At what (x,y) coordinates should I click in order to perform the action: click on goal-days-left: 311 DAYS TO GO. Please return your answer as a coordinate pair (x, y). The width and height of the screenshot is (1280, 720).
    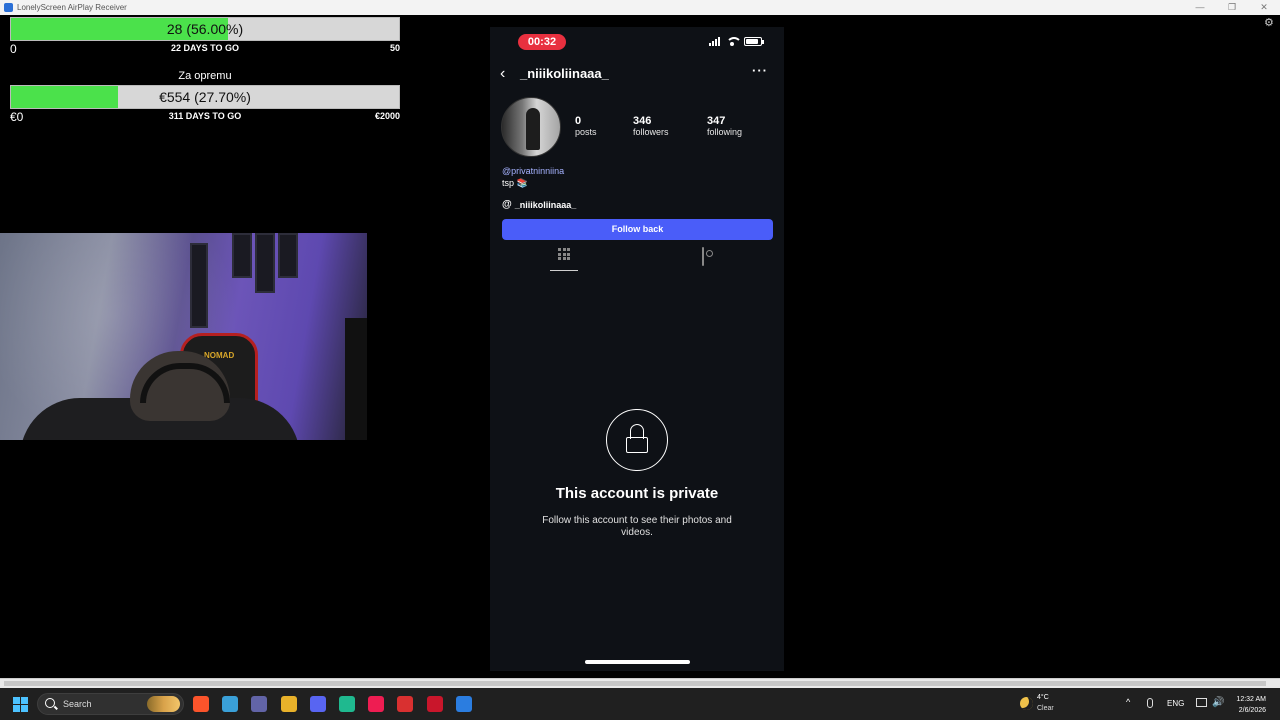
    Looking at the image, I should click on (205, 116).